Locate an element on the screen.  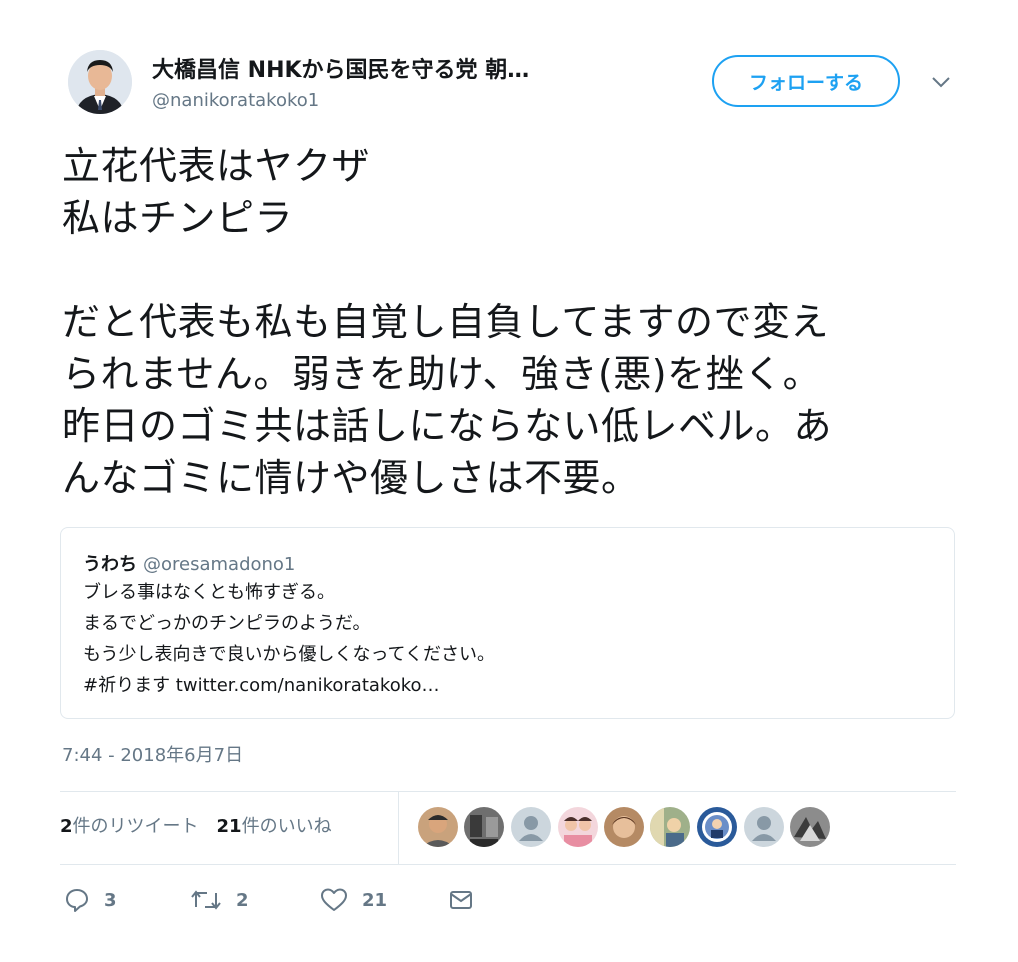
stats-divider is located at coordinates (398, 828).